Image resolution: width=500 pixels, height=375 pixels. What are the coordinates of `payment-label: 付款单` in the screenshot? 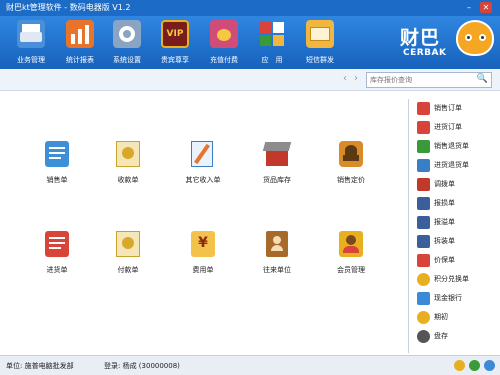 It's located at (128, 270).